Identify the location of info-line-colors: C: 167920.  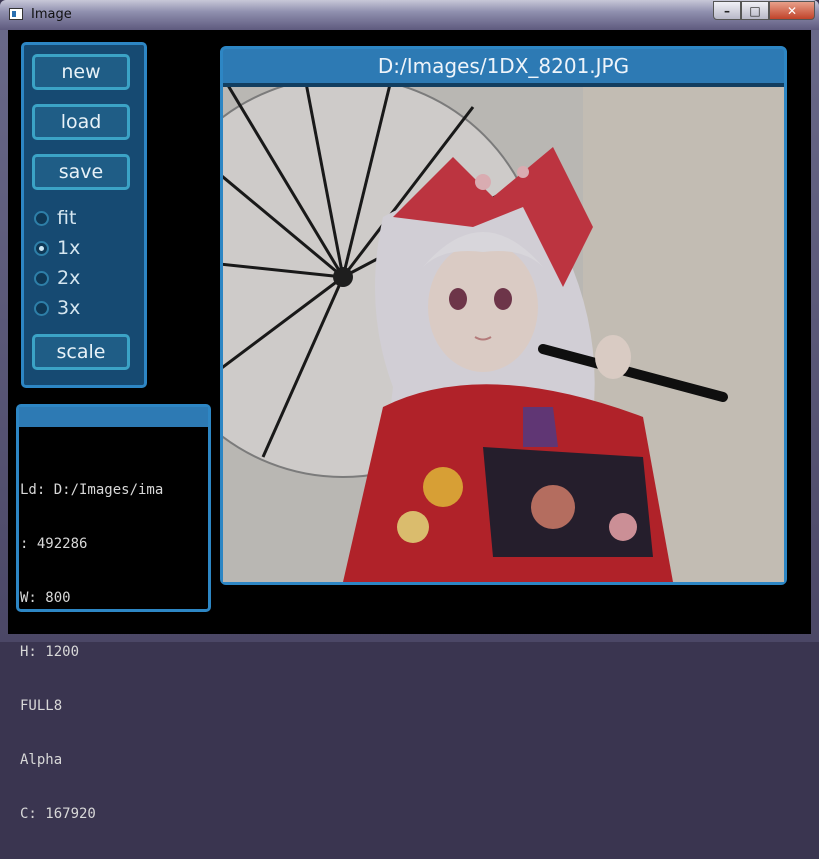
(58, 814).